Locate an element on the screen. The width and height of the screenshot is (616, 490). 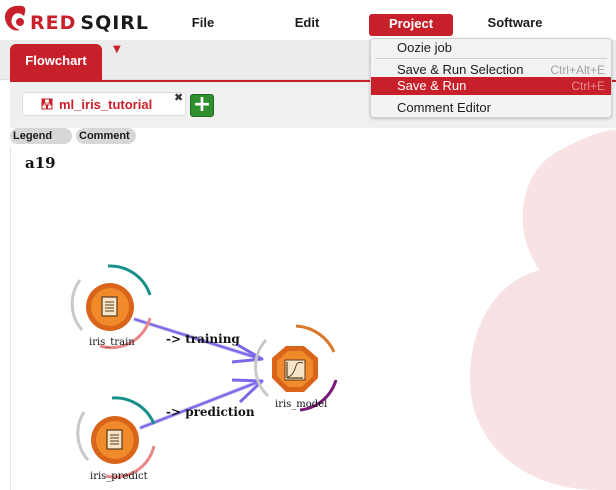
menu-separator is located at coordinates (491, 58).